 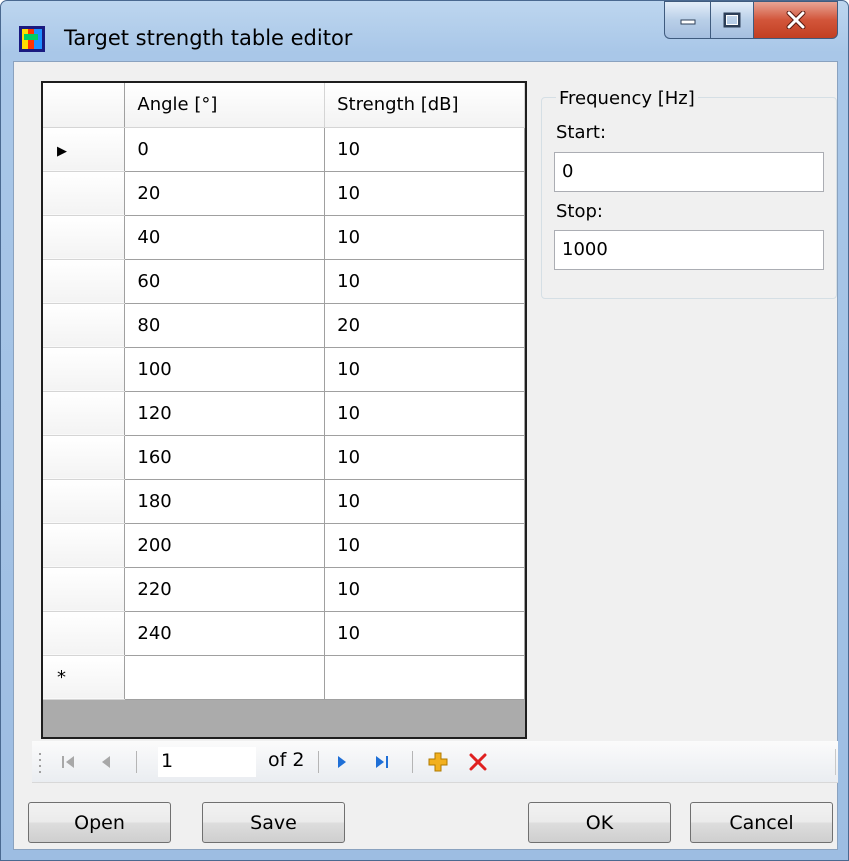 What do you see at coordinates (68, 762) in the screenshot?
I see `move-first-icon` at bounding box center [68, 762].